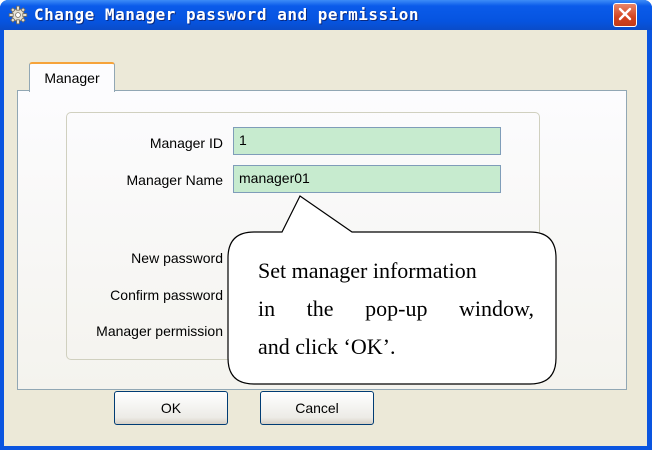 The height and width of the screenshot is (450, 652). What do you see at coordinates (186, 143) in the screenshot?
I see `manager-id-label: Manager ID` at bounding box center [186, 143].